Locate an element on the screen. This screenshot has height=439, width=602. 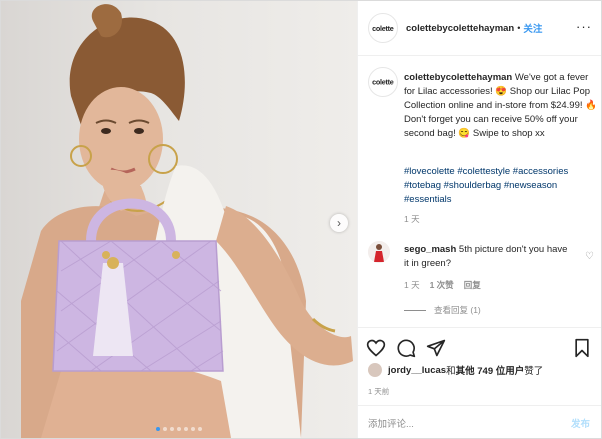
follow-button: 关注 is located at coordinates (532, 28).